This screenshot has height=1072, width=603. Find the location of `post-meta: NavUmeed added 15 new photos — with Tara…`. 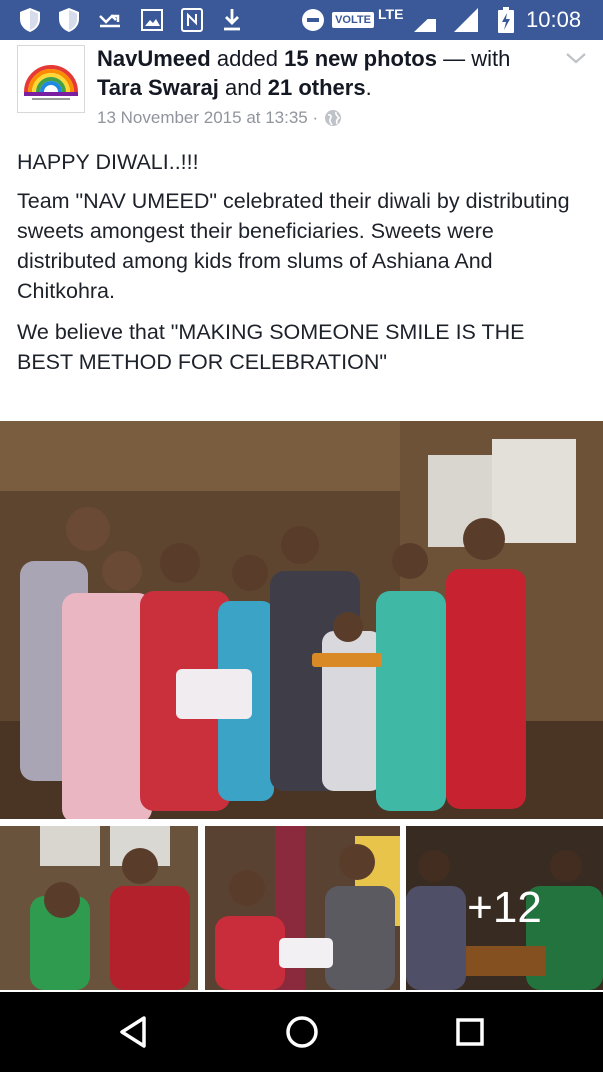

post-meta: NavUmeed added 15 new photos — with Tara… is located at coordinates (322, 73).